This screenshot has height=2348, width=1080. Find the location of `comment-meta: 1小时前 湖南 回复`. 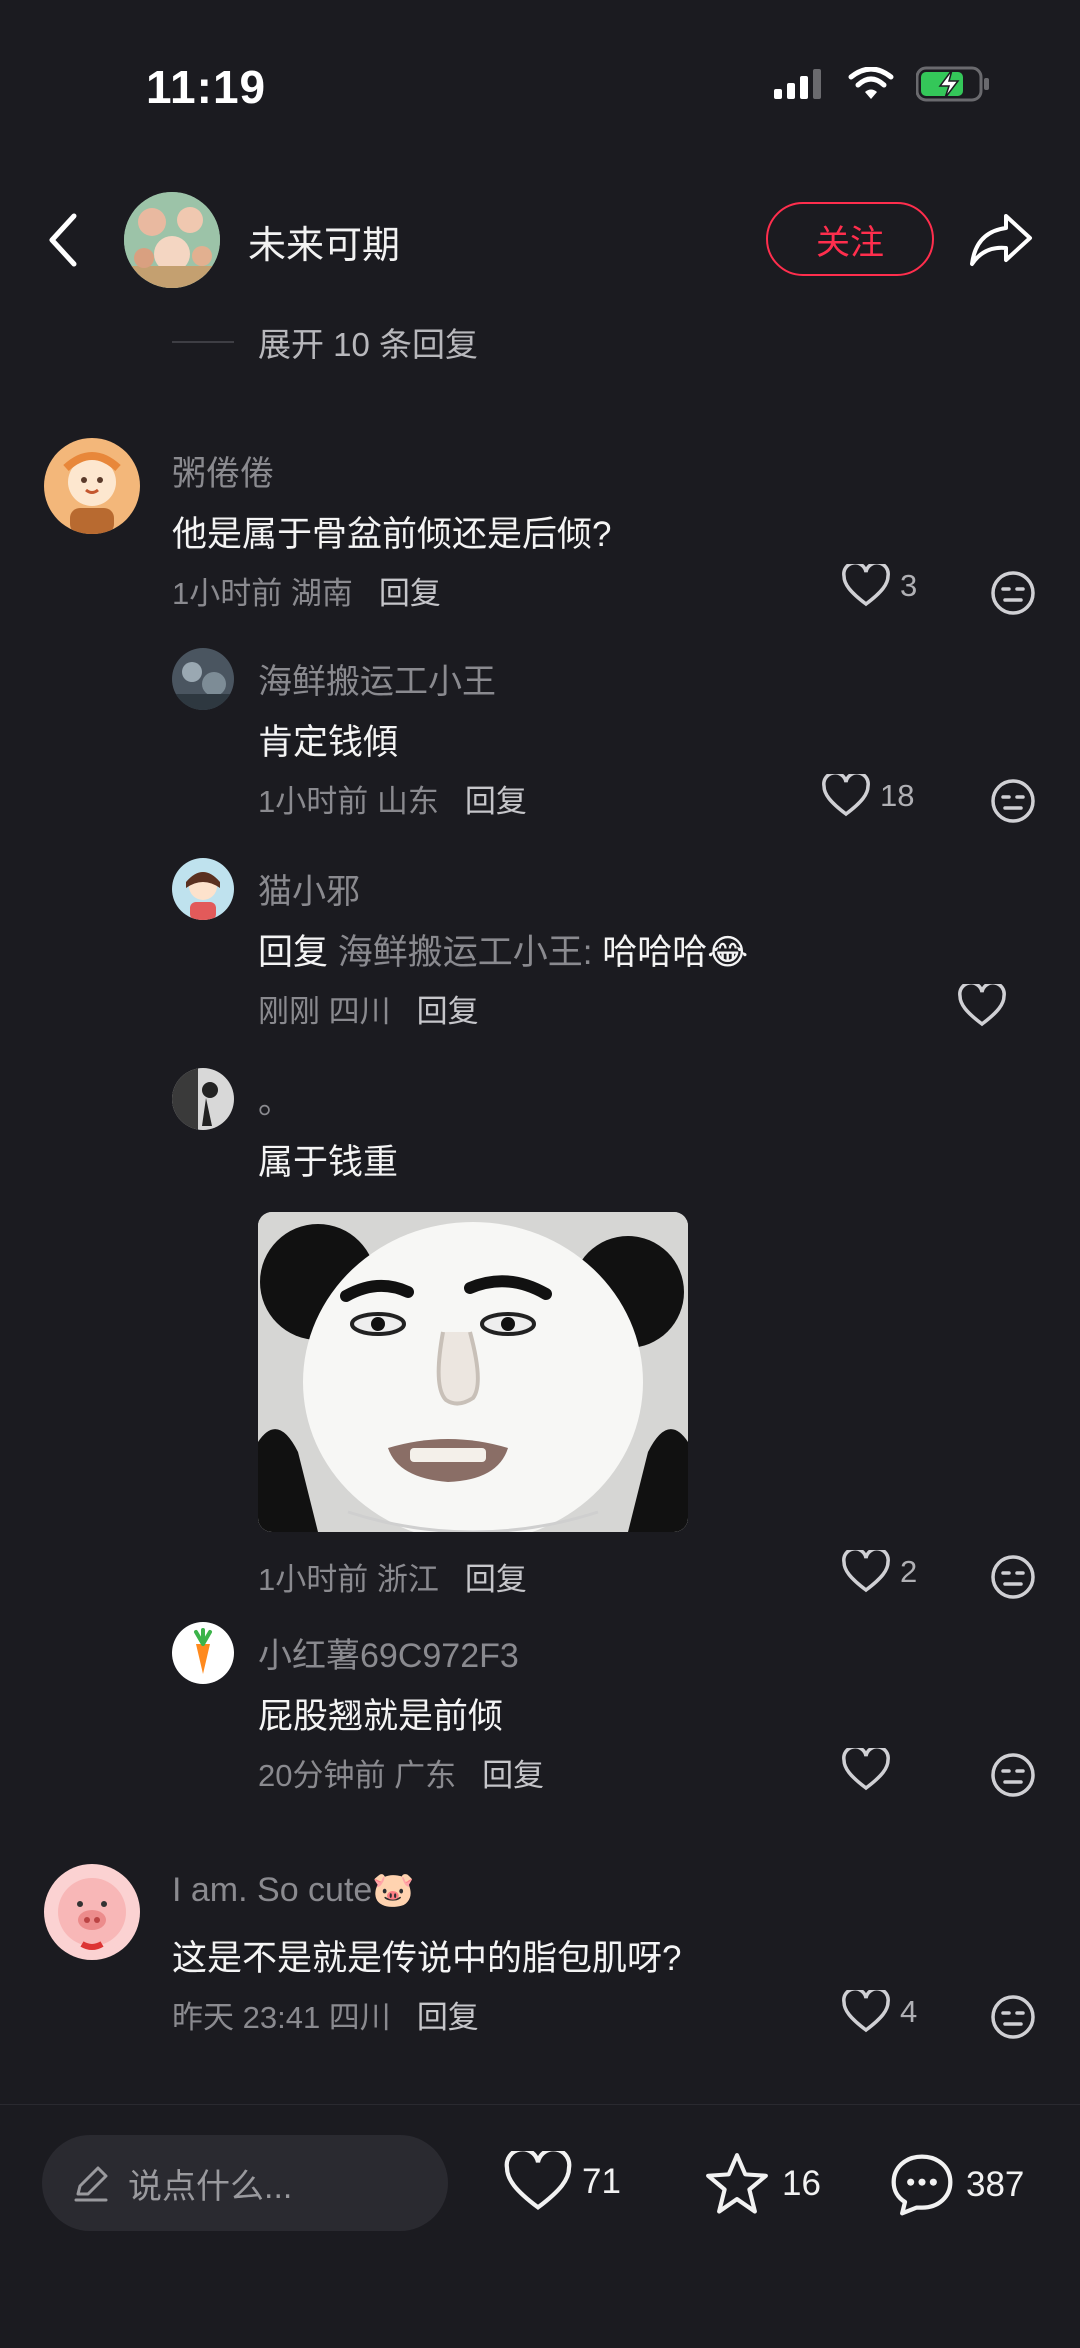

comment-meta: 1小时前 湖南 回复 is located at coordinates (306, 590).